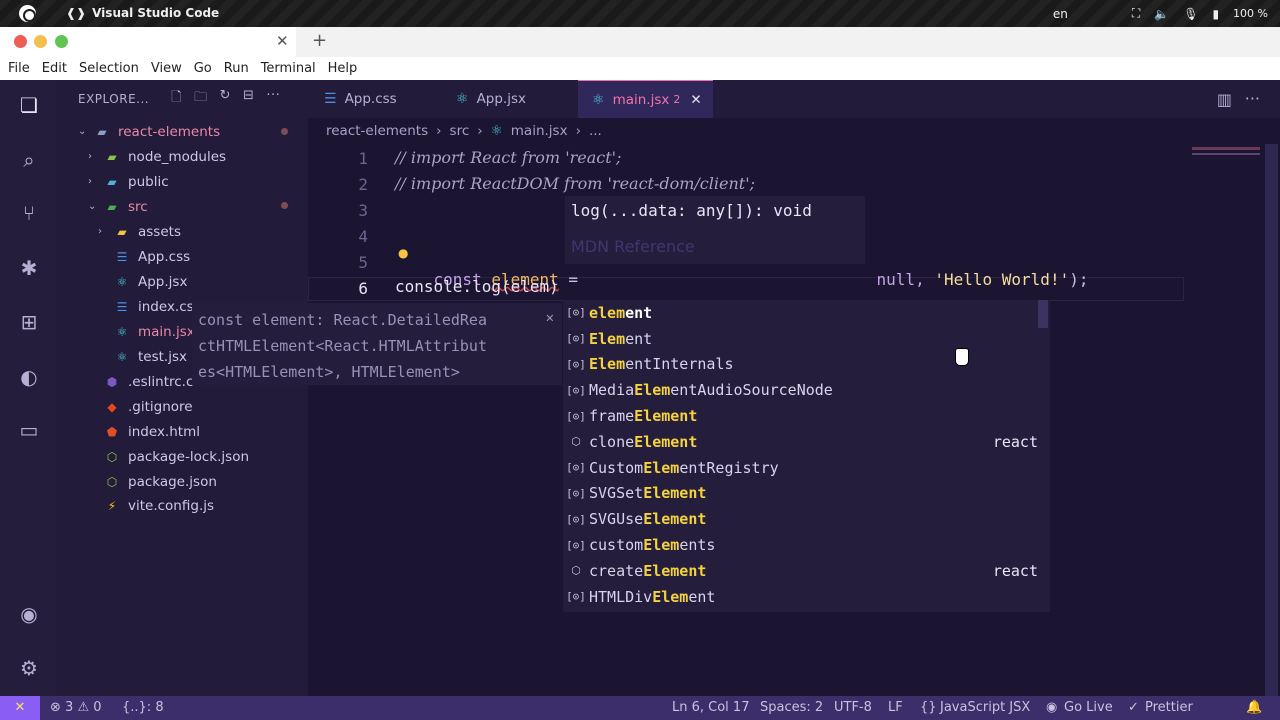 The image size is (1280, 720). What do you see at coordinates (182, 406) in the screenshot?
I see `tree-item-gitignore: ◆ .gitignore` at bounding box center [182, 406].